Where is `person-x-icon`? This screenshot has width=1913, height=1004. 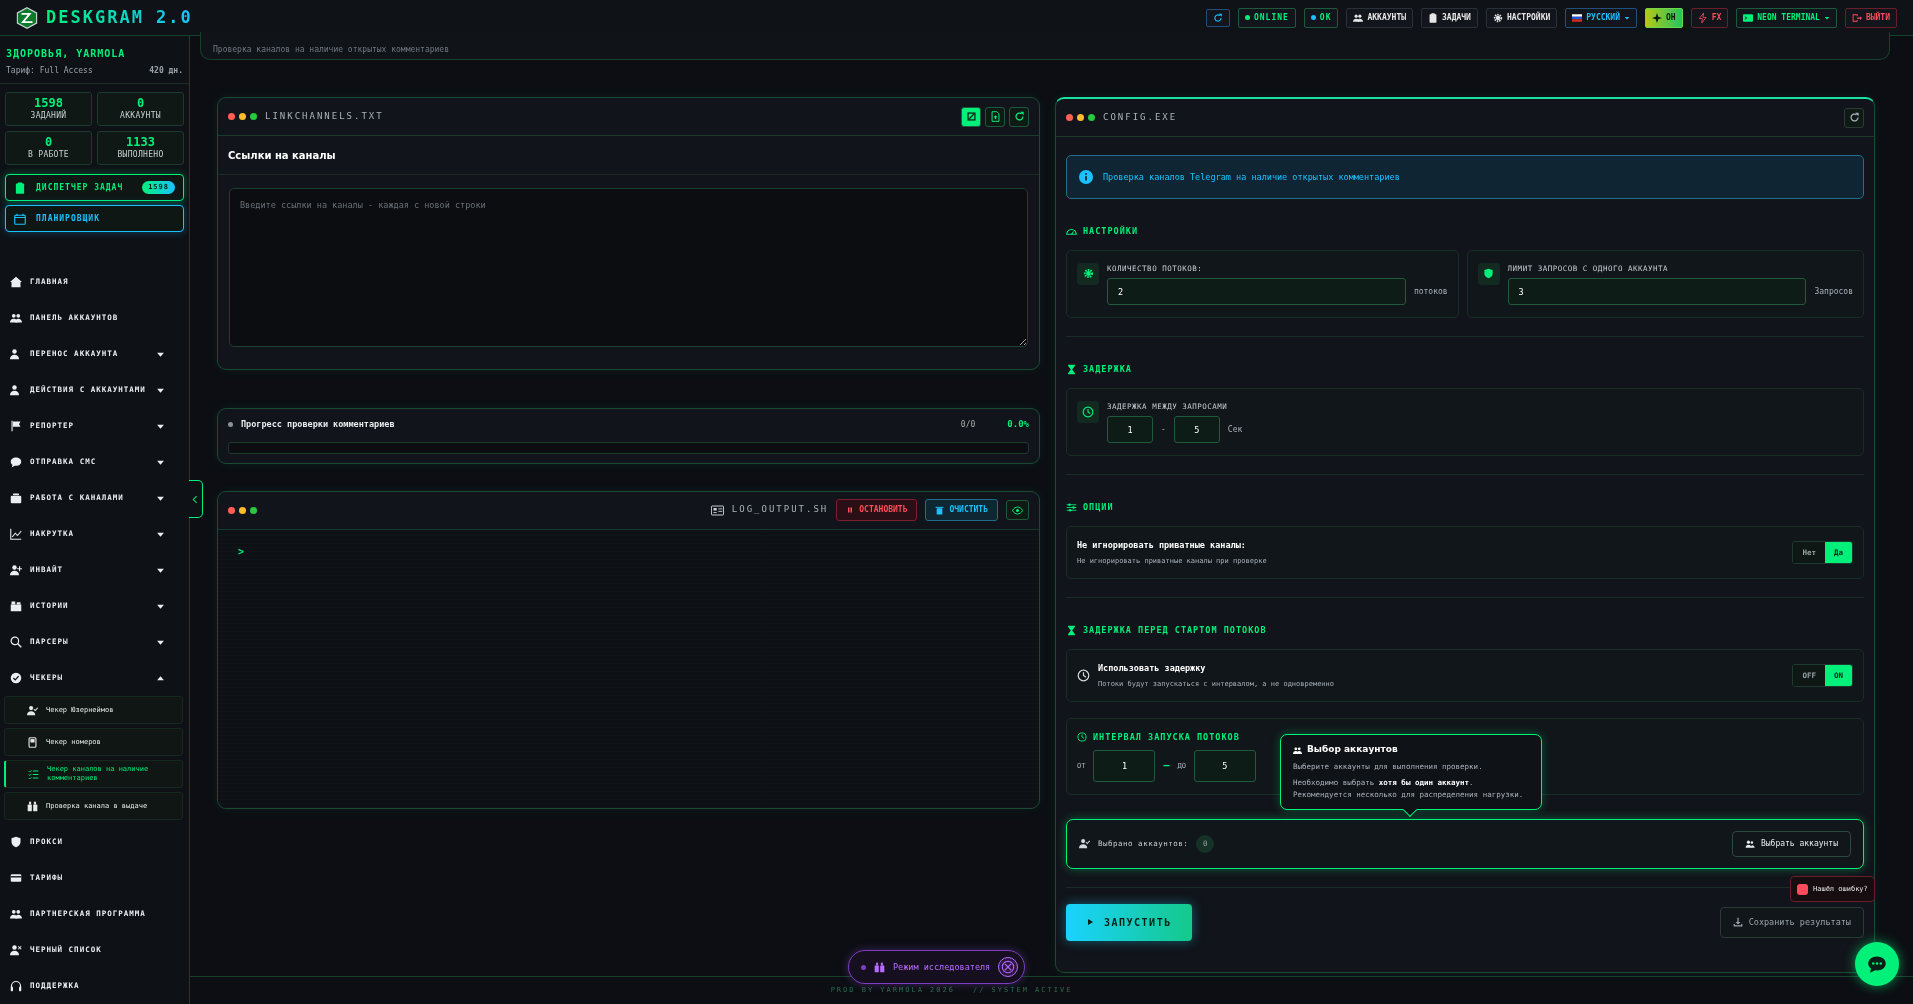
person-x-icon is located at coordinates (16, 950).